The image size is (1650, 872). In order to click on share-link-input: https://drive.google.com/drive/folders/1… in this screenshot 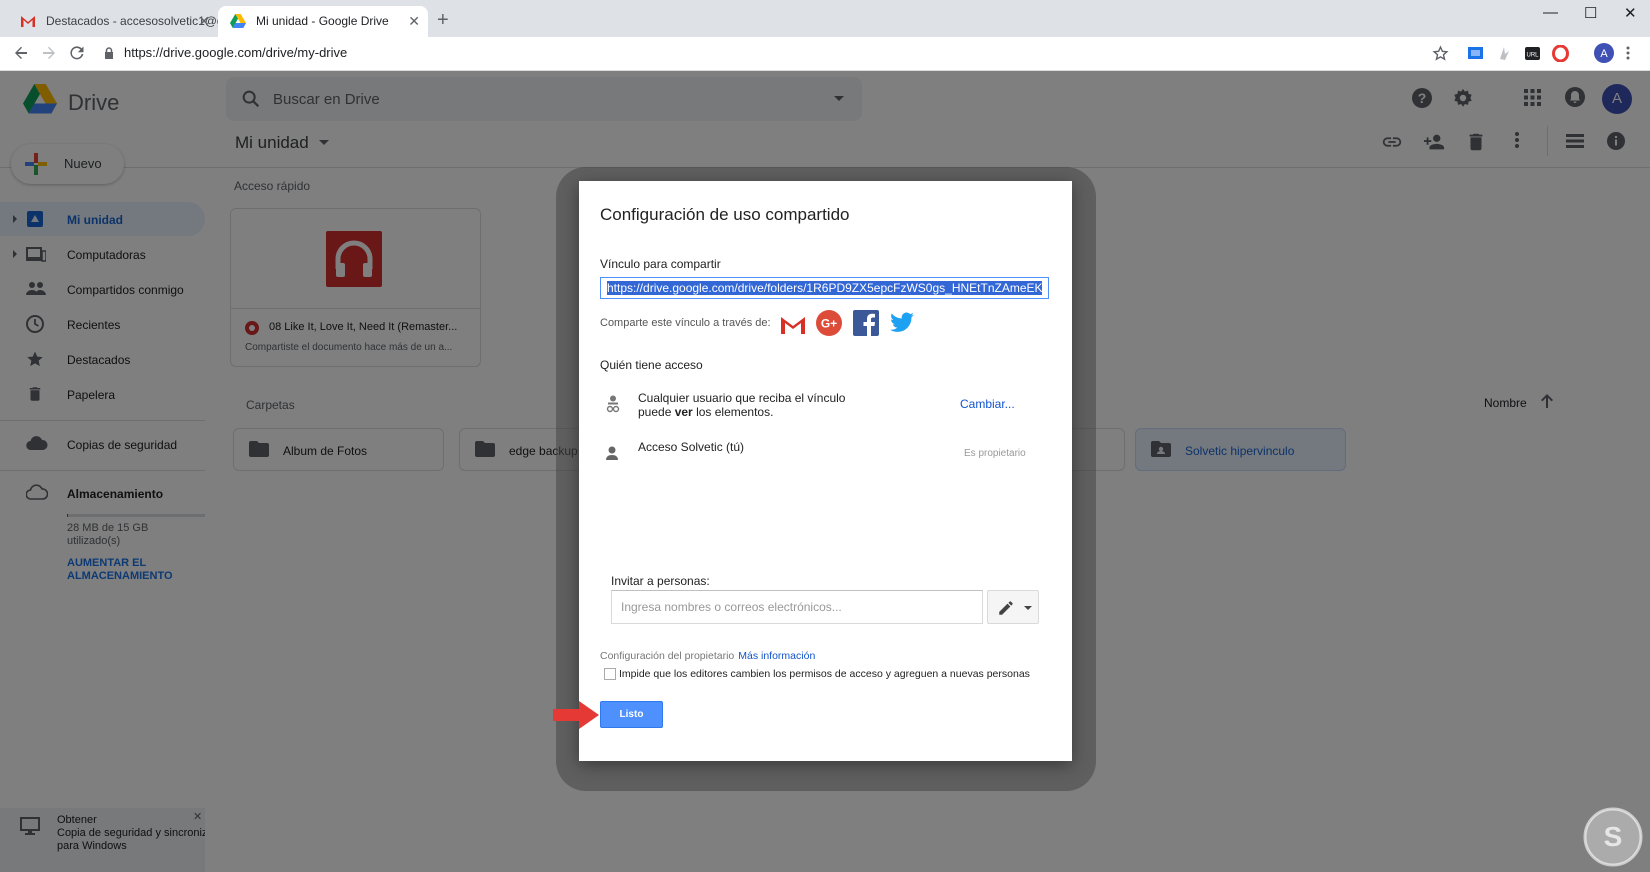, I will do `click(824, 288)`.